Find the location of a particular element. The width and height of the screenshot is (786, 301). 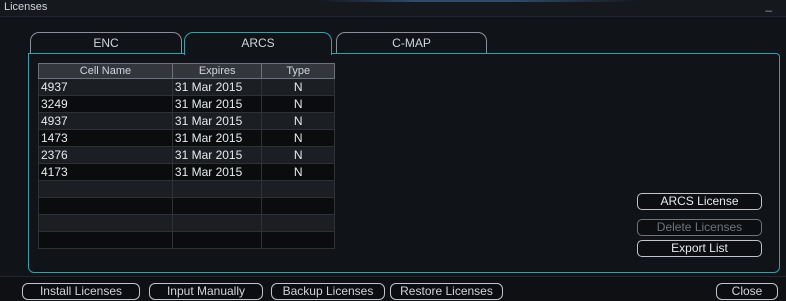

column-header-type: Type is located at coordinates (298, 71).